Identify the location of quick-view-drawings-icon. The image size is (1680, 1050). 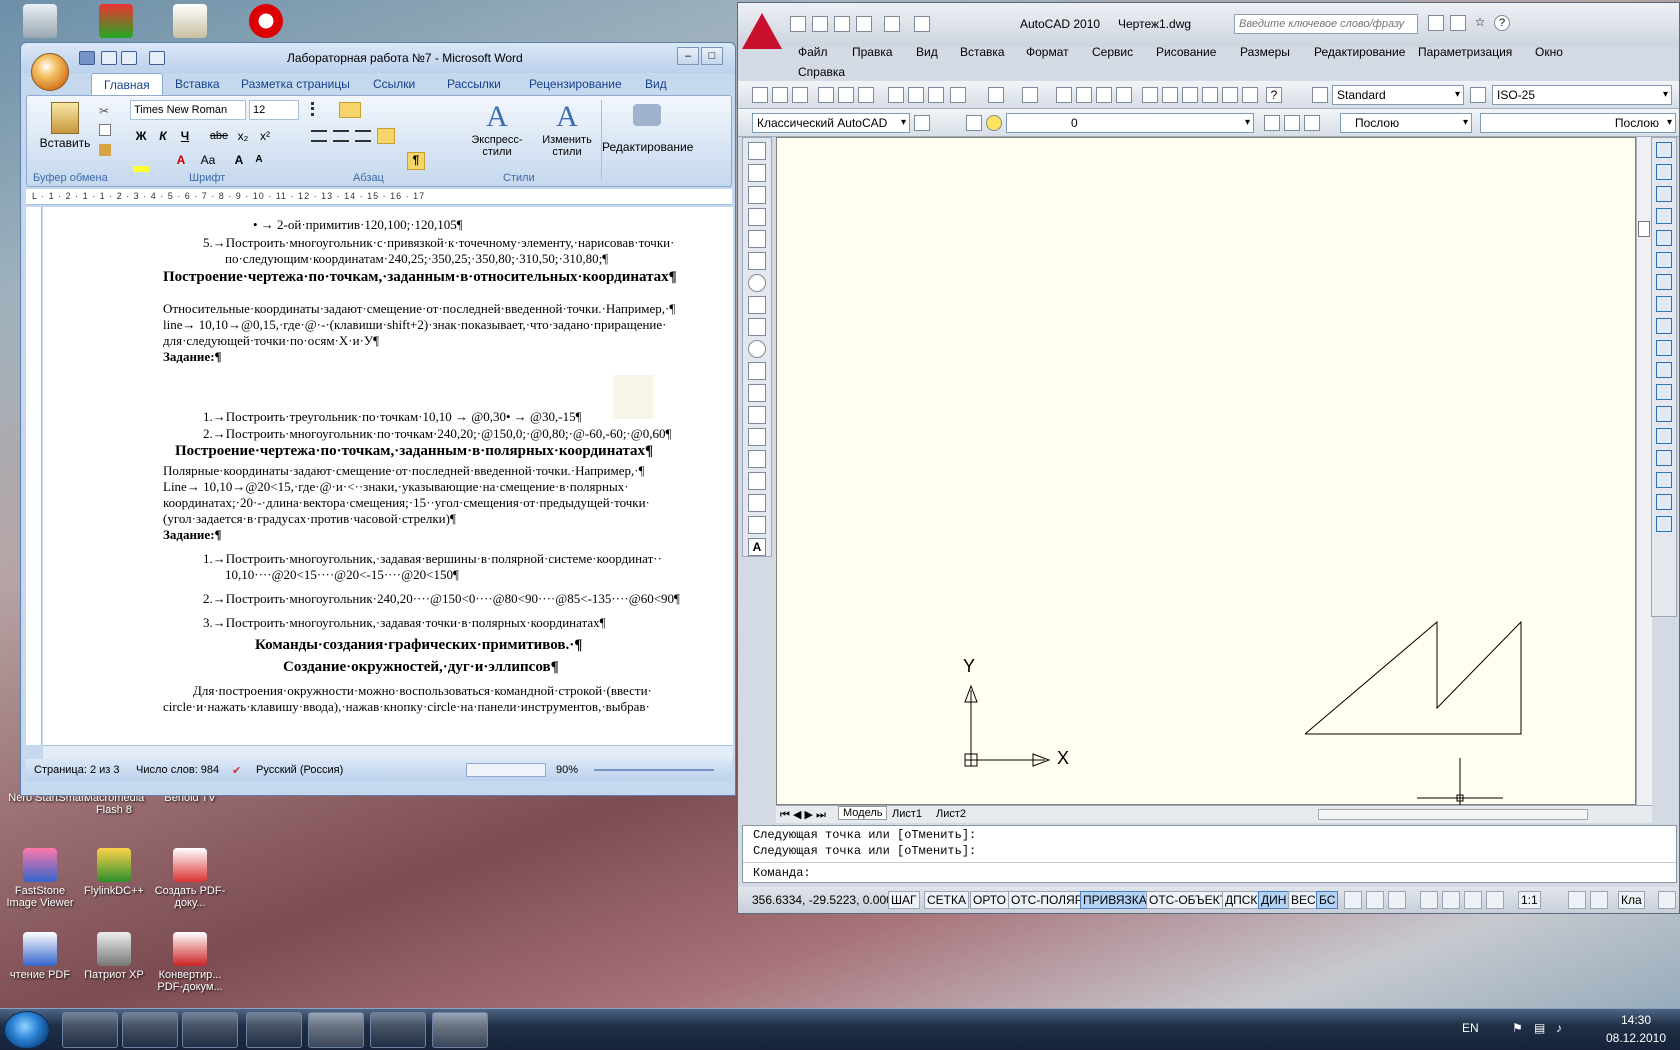
(1397, 900).